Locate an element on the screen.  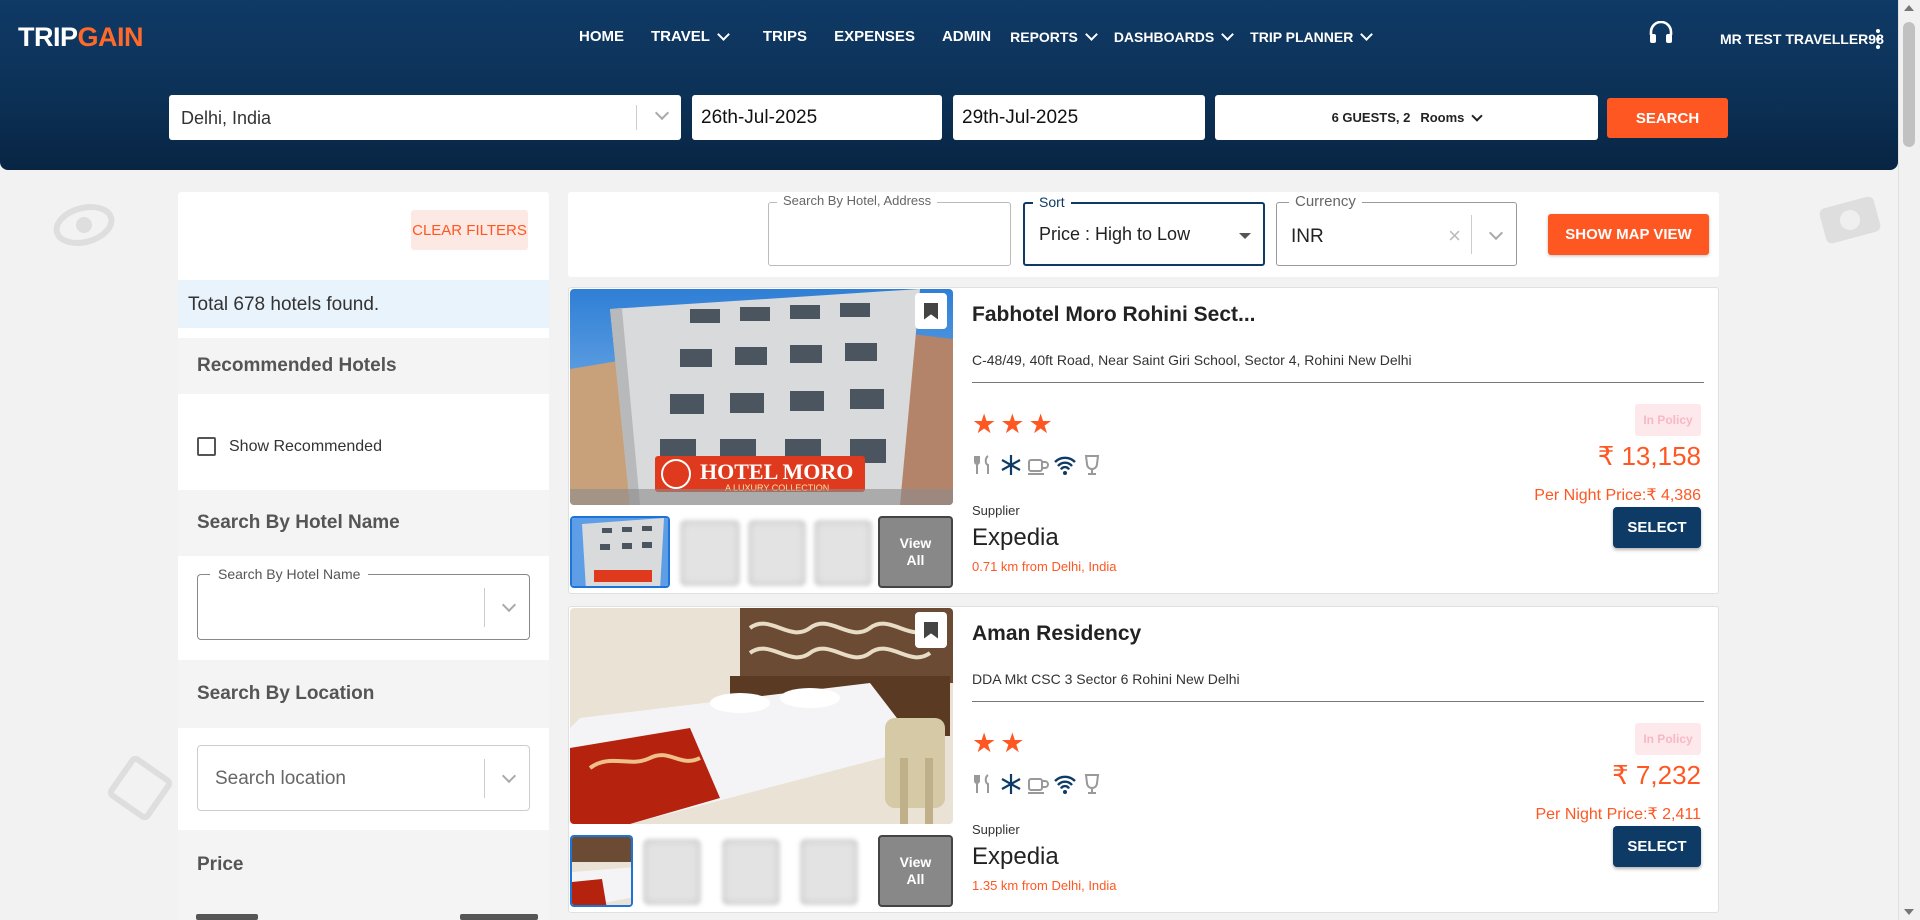
sort-select: Sort Price : High to Low is located at coordinates (1144, 230).